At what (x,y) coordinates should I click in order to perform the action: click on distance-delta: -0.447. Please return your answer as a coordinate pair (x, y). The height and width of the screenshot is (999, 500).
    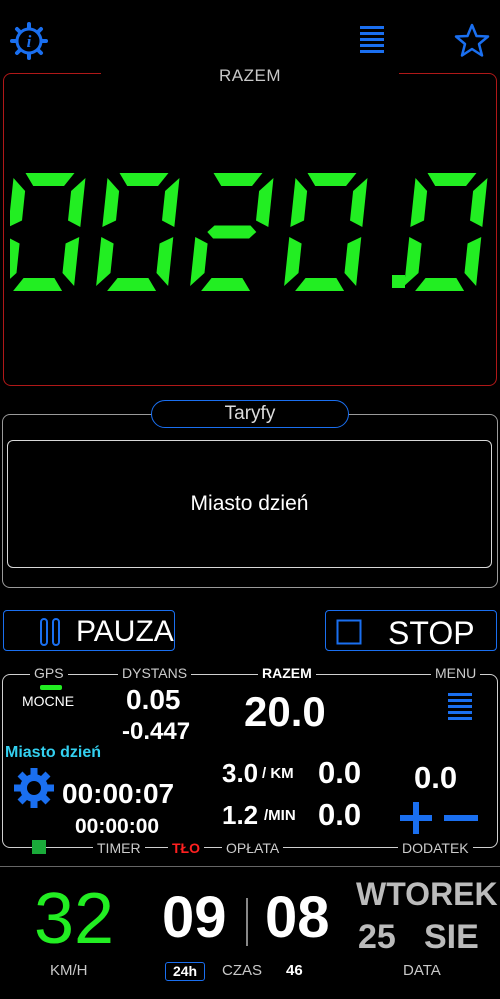
    Looking at the image, I should click on (156, 731).